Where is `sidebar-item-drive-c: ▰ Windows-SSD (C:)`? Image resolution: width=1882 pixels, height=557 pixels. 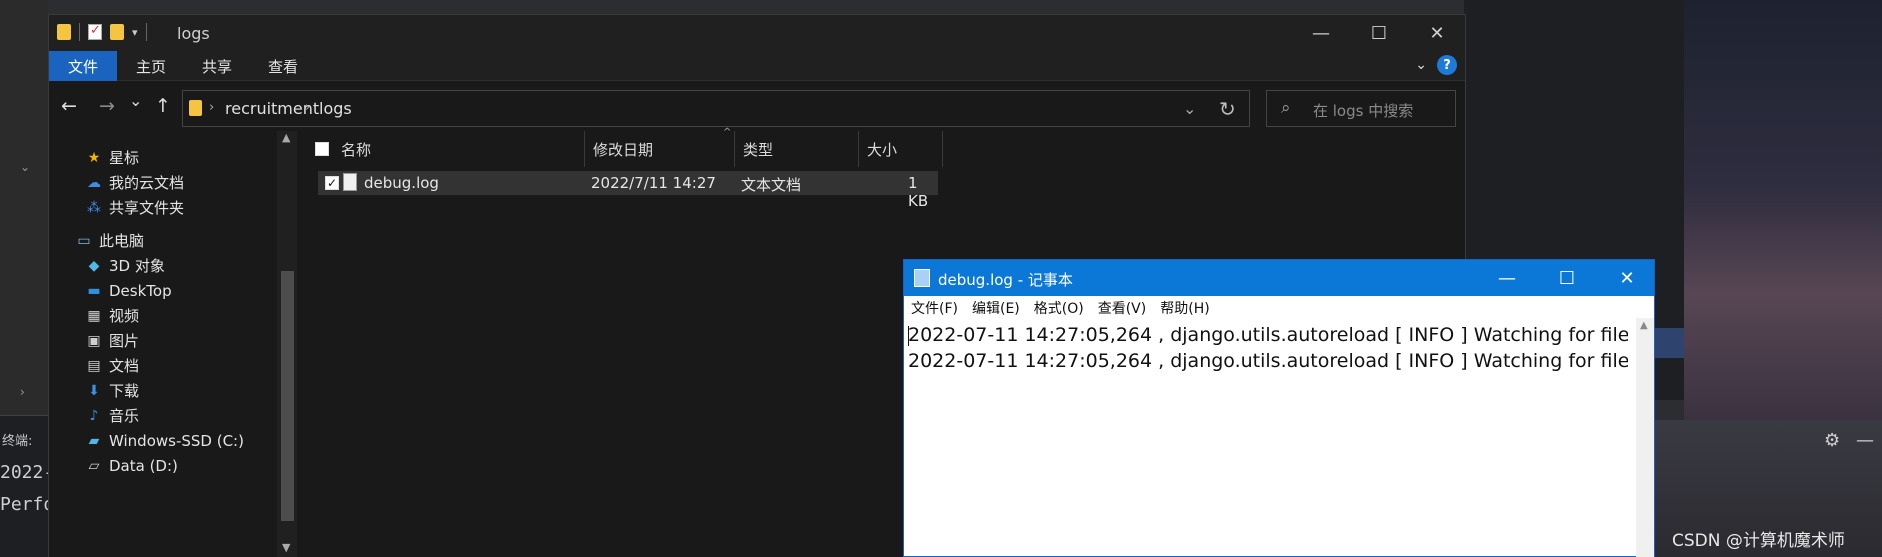 sidebar-item-drive-c: ▰ Windows-SSD (C:) is located at coordinates (164, 440).